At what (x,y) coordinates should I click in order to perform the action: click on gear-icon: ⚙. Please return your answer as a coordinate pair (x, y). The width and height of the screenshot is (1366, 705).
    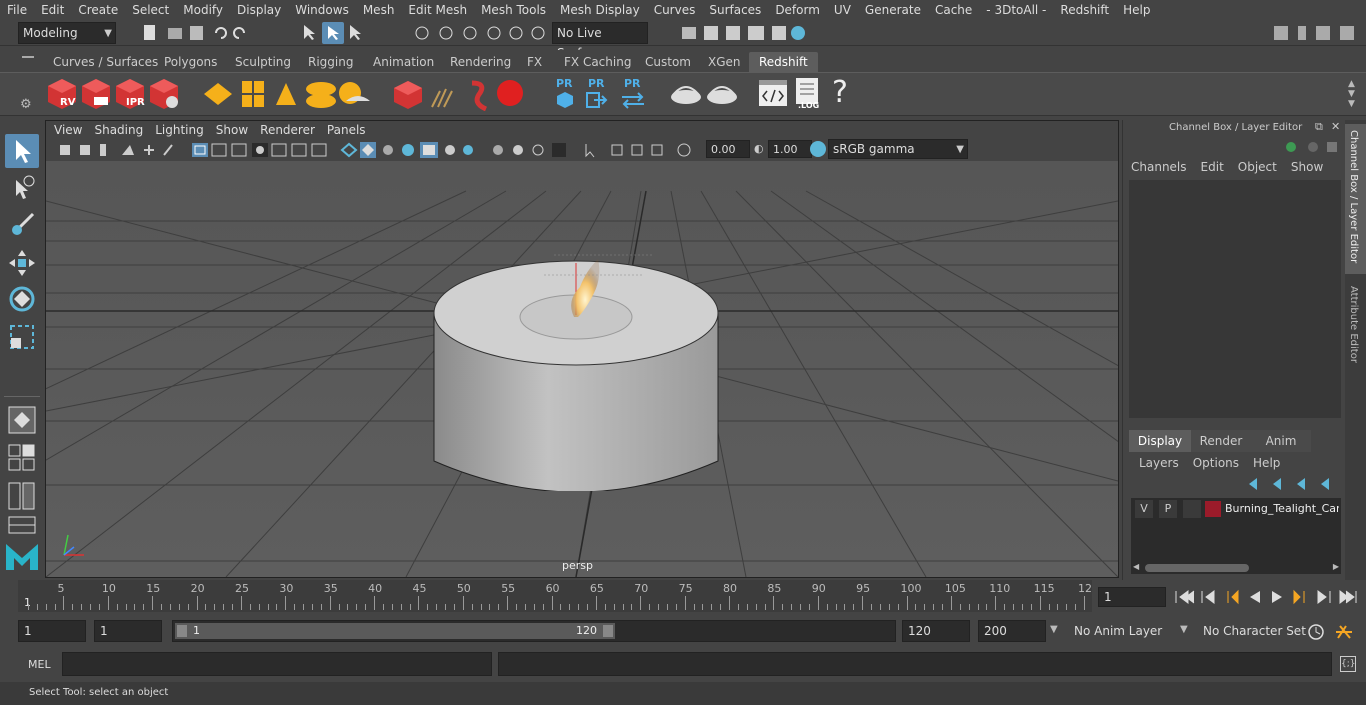
    Looking at the image, I should click on (26, 104).